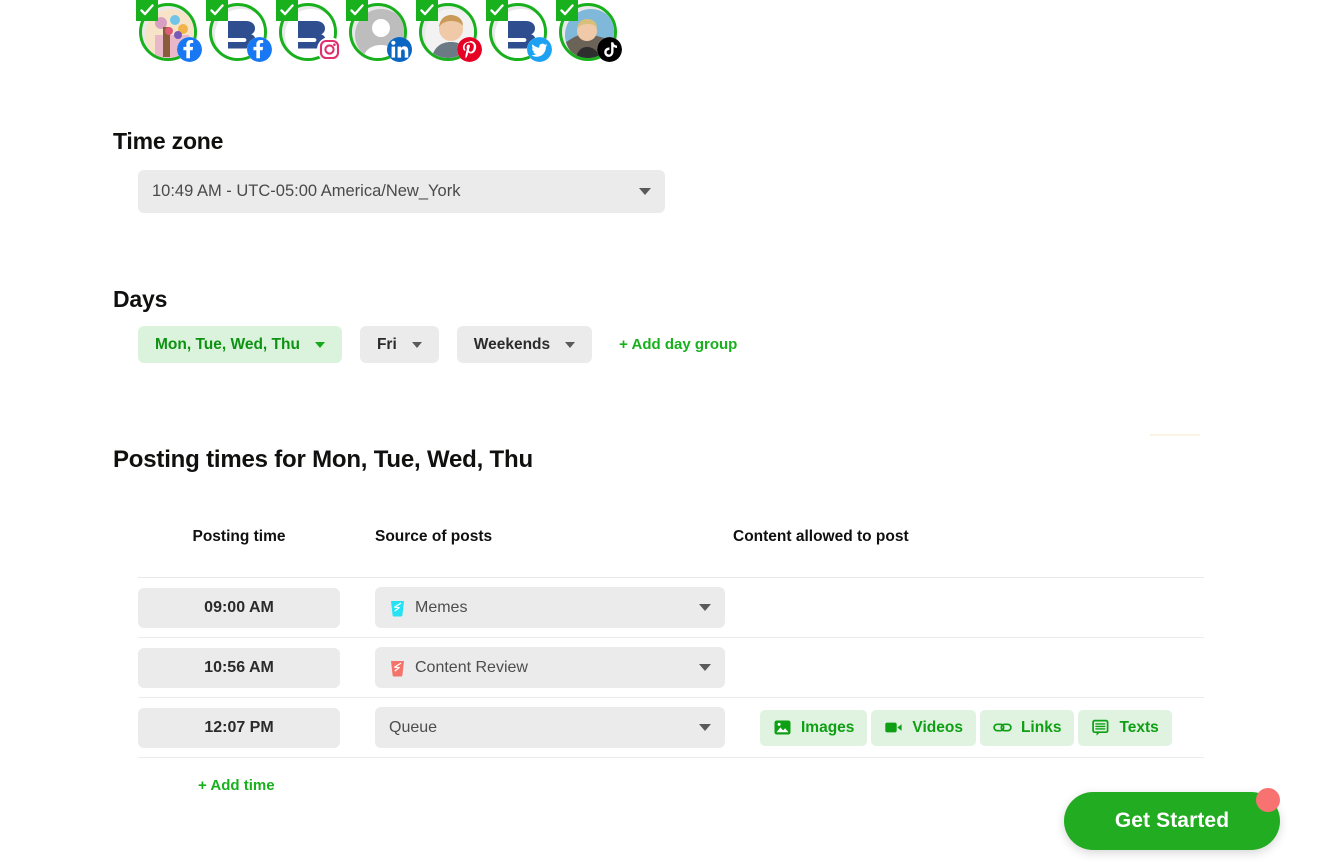  What do you see at coordinates (609, 49) in the screenshot?
I see `tiktok-icon` at bounding box center [609, 49].